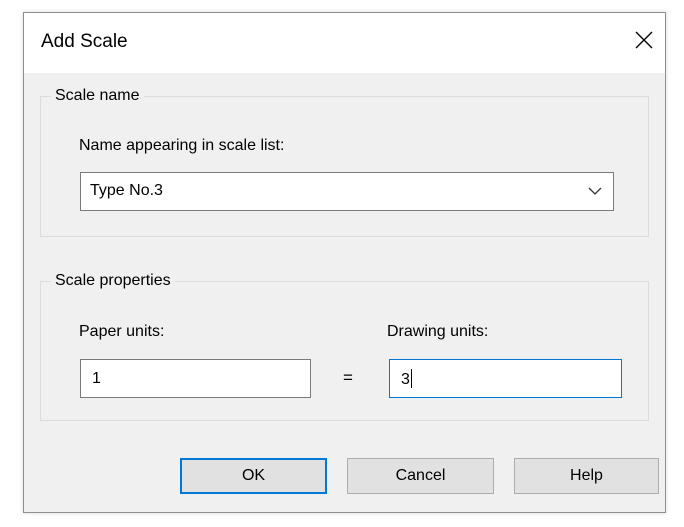 This screenshot has height=527, width=684. What do you see at coordinates (505, 378) in the screenshot?
I see `drawing-units-input: 3` at bounding box center [505, 378].